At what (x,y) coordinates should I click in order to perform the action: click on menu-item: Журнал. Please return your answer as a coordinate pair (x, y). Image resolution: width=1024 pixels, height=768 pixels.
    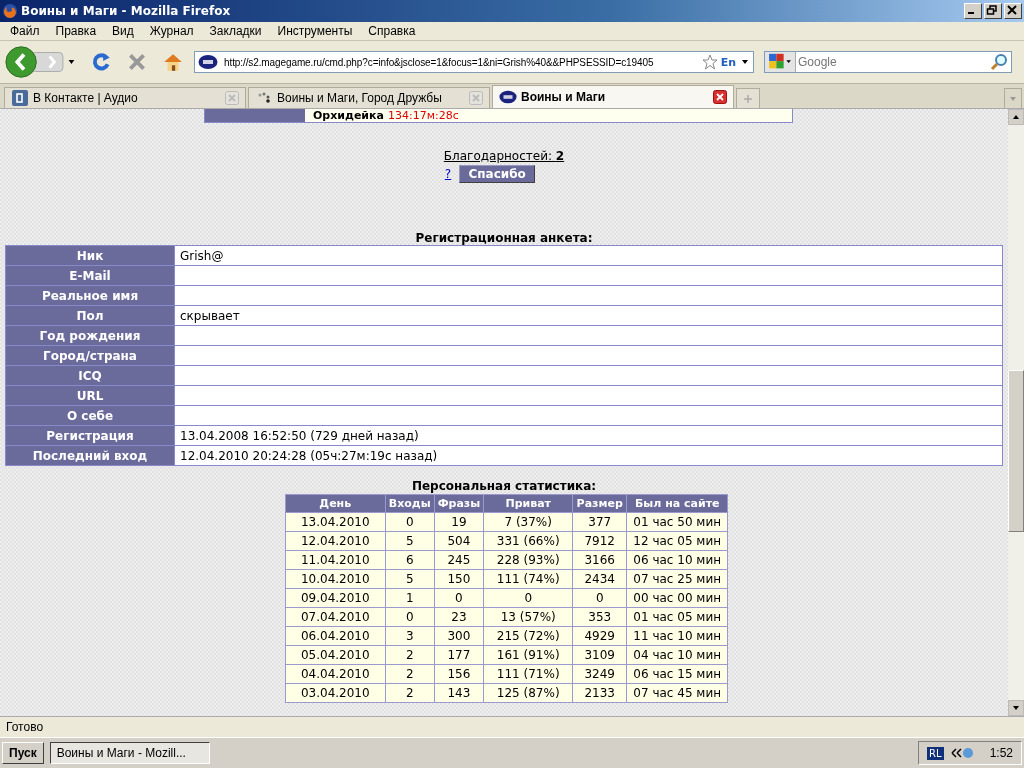
    Looking at the image, I should click on (171, 31).